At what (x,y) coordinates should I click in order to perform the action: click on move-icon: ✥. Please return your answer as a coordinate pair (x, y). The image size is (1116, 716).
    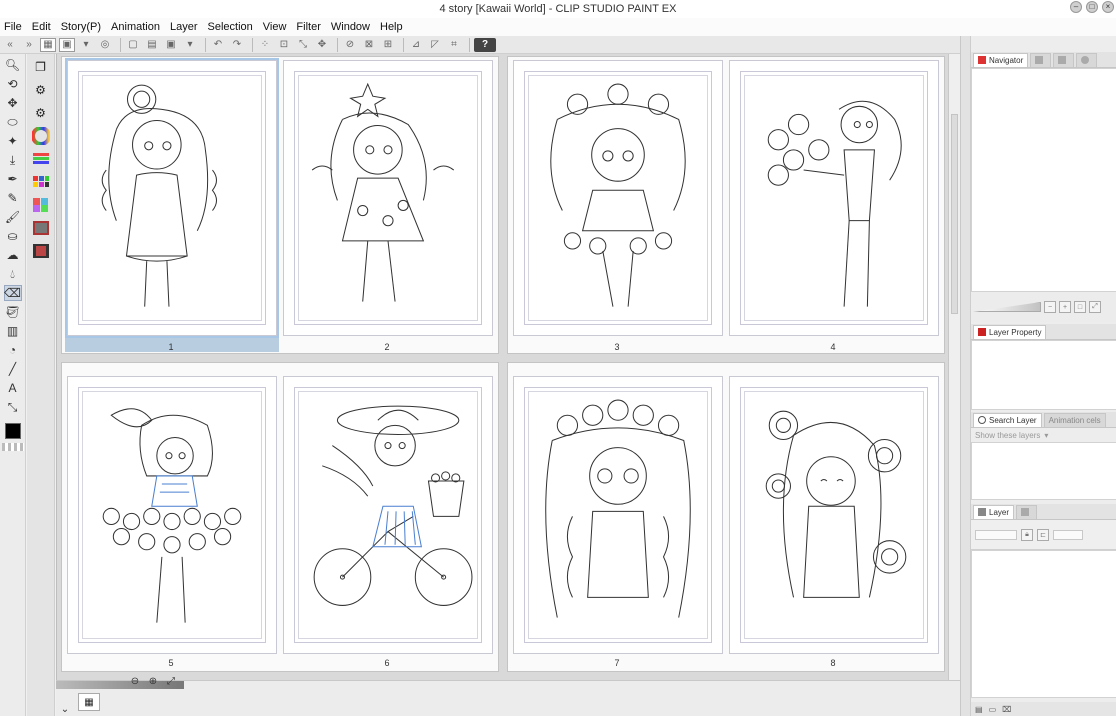
    Looking at the image, I should click on (322, 45).